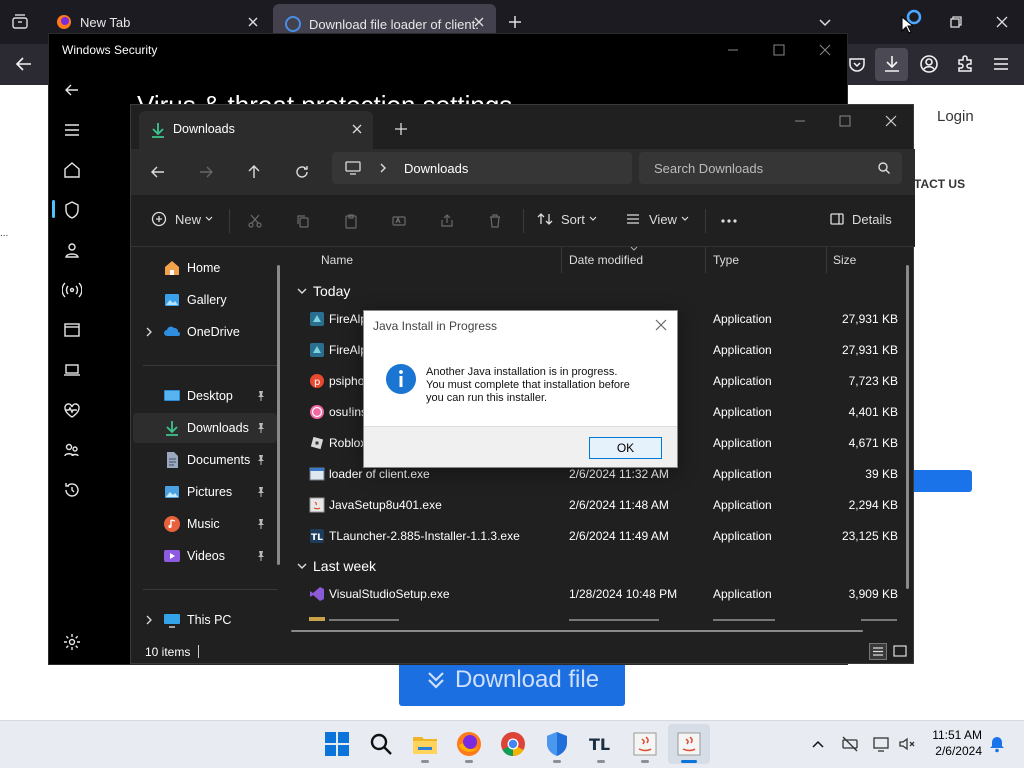  I want to click on contact-us-link: TACT US, so click(939, 184).